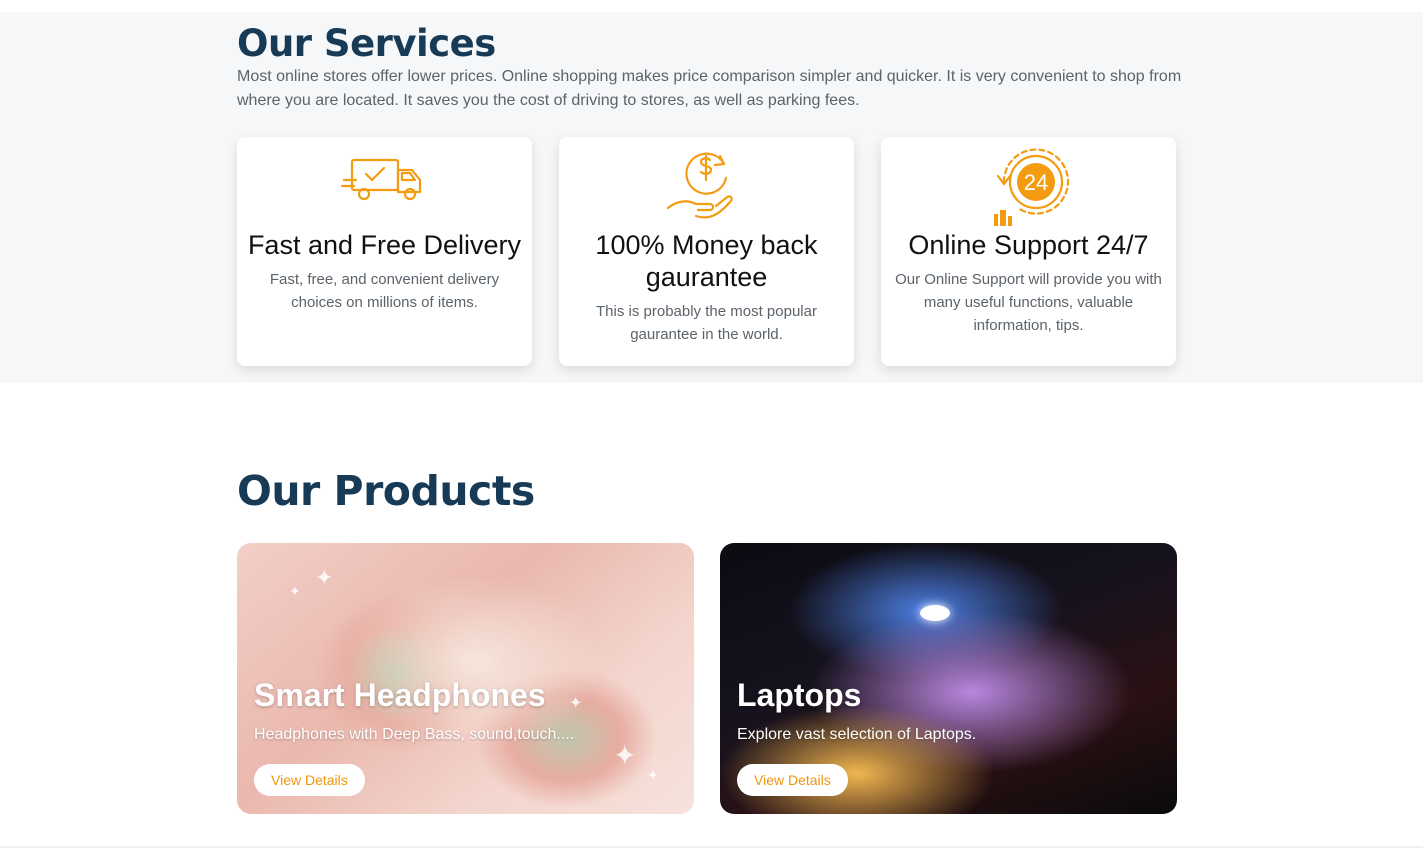 The image size is (1423, 848). What do you see at coordinates (1035, 182) in the screenshot?
I see `support-24-label: 24` at bounding box center [1035, 182].